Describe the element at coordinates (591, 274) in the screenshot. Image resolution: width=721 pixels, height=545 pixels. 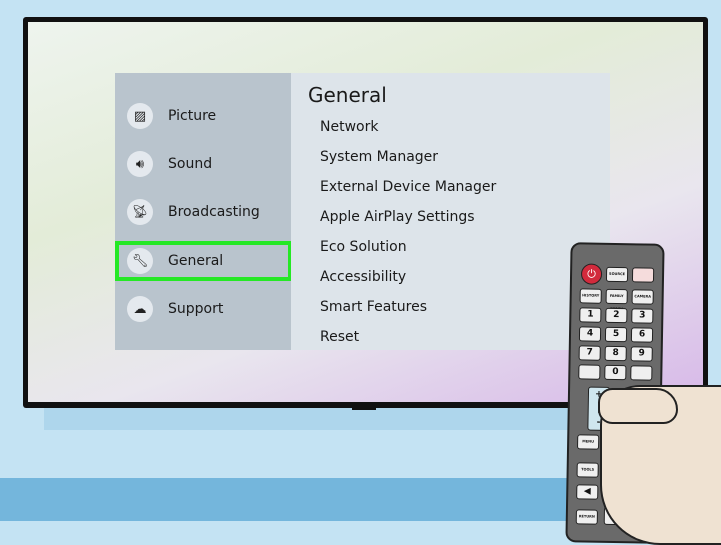
I see `power-button: ⏻` at that location.